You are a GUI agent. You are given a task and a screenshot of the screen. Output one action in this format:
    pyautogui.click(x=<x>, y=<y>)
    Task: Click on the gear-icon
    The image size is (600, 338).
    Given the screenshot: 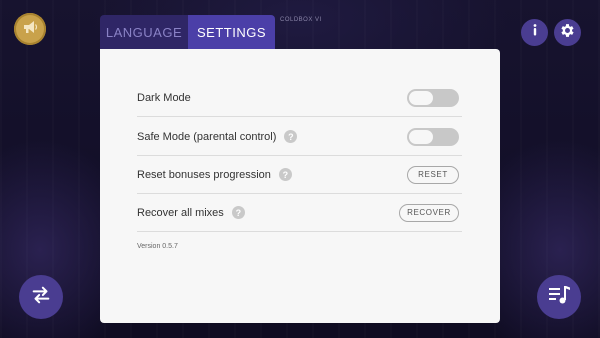 What is the action you would take?
    pyautogui.click(x=567, y=33)
    